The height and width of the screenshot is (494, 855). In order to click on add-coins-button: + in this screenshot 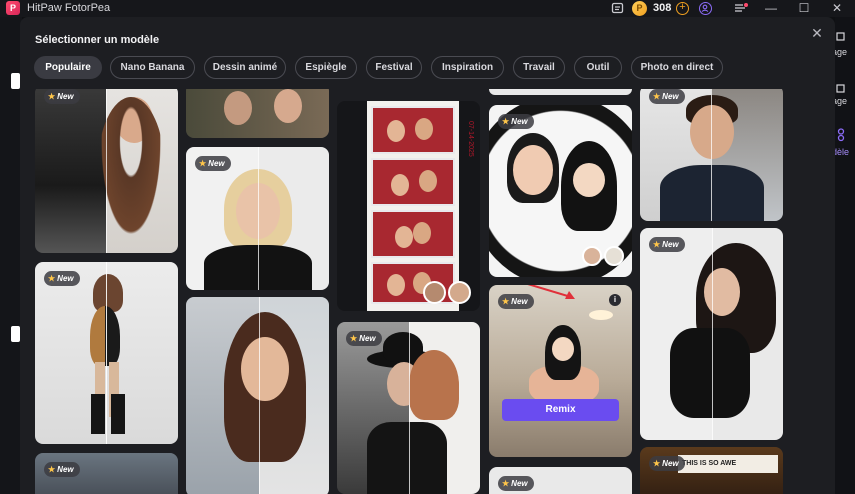, I will do `click(682, 8)`.